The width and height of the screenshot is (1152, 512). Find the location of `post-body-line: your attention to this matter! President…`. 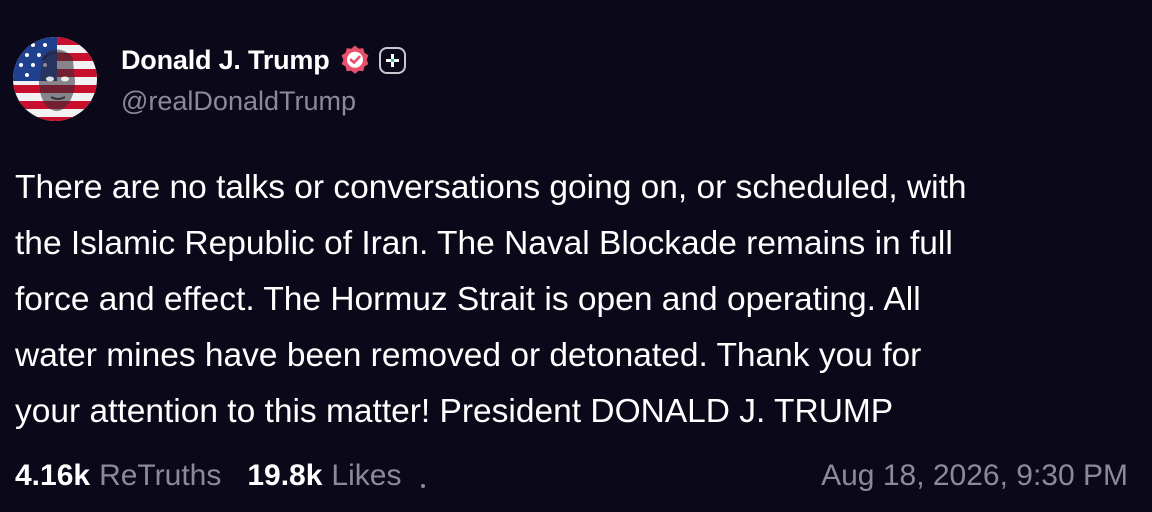

post-body-line: your attention to this matter! President… is located at coordinates (454, 411).